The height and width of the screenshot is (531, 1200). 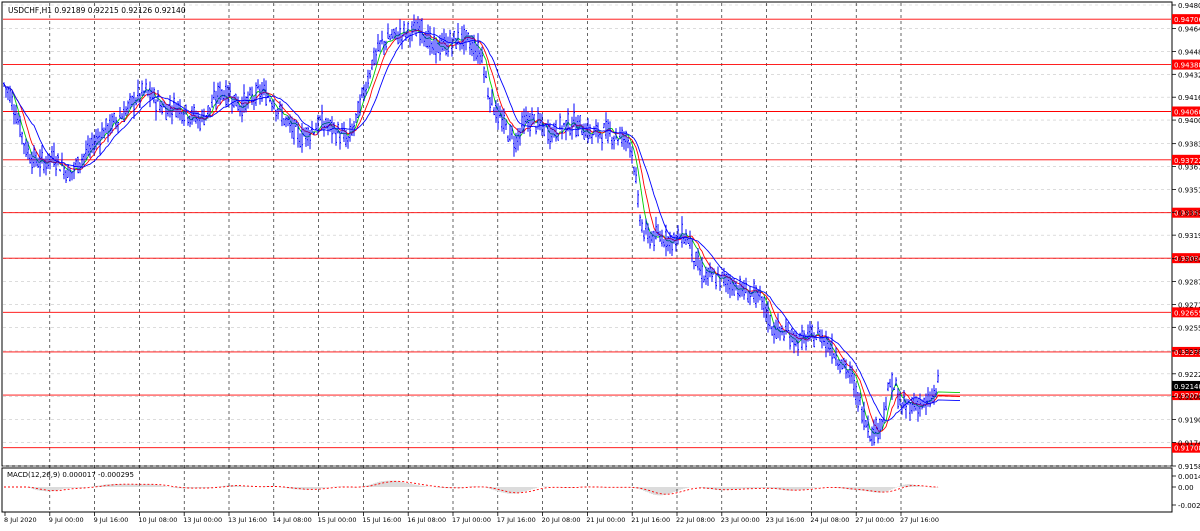 I want to click on macd-label: MACD(12,26,9) 0.000017 -0.000295, so click(x=70, y=475).